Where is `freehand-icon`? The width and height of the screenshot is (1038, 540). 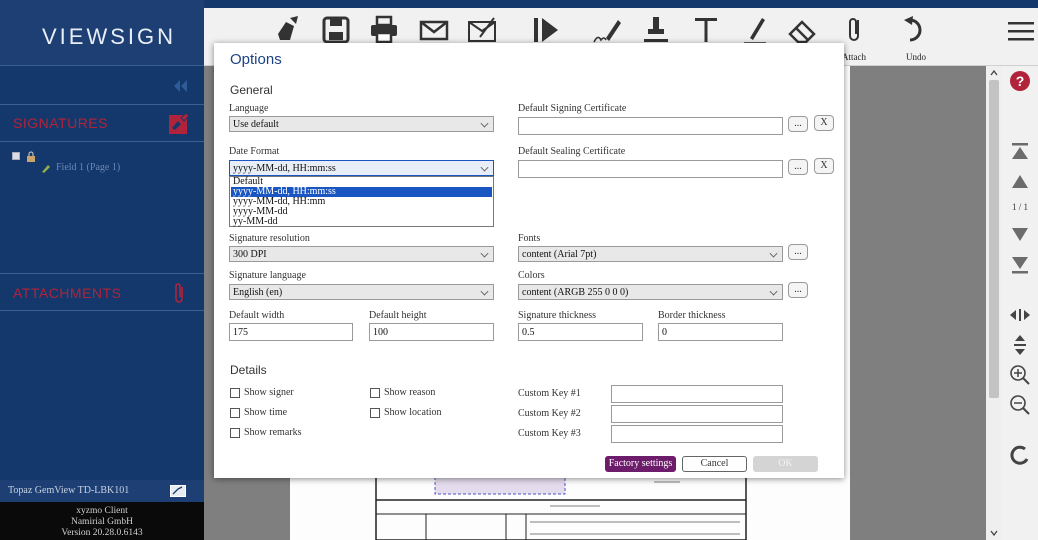 freehand-icon is located at coordinates (755, 31).